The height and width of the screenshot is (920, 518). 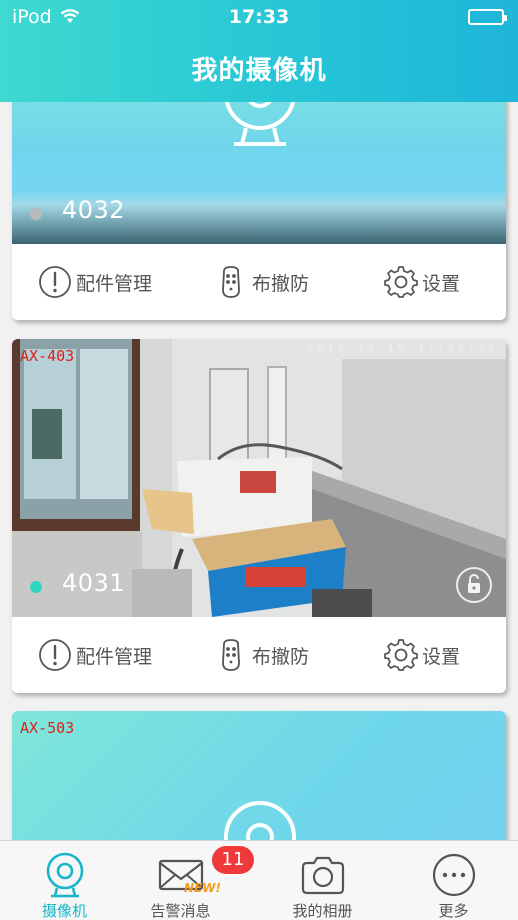 What do you see at coordinates (94, 583) in the screenshot?
I see `camera-name: 4031` at bounding box center [94, 583].